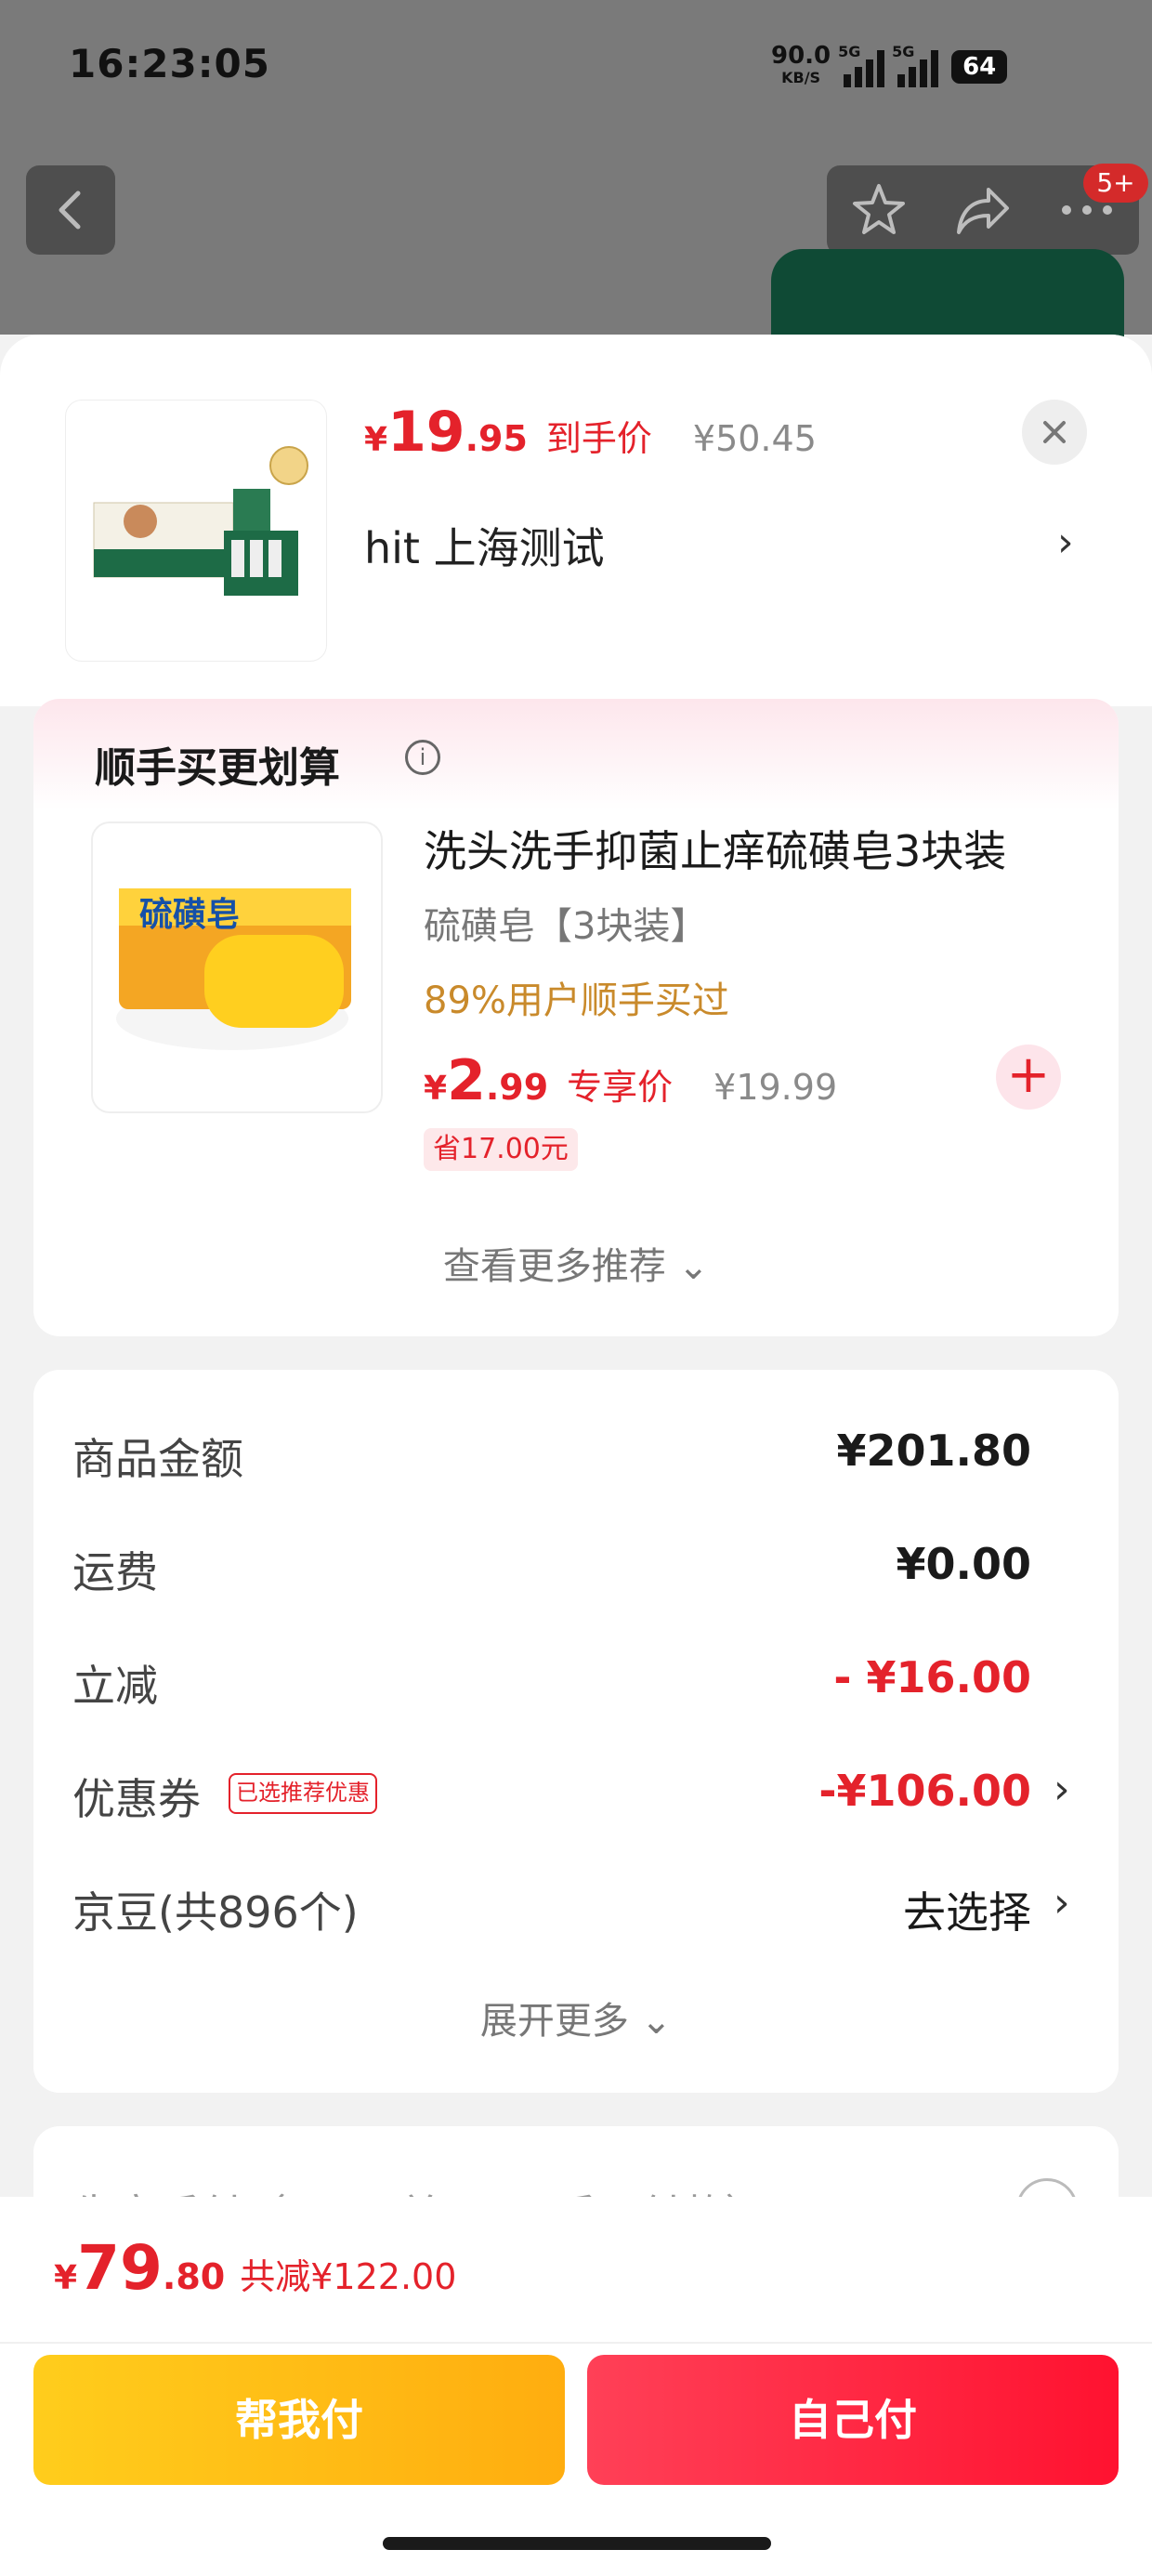 This screenshot has height=2576, width=1152. What do you see at coordinates (517, 1087) in the screenshot?
I see `price-decimal: .99` at bounding box center [517, 1087].